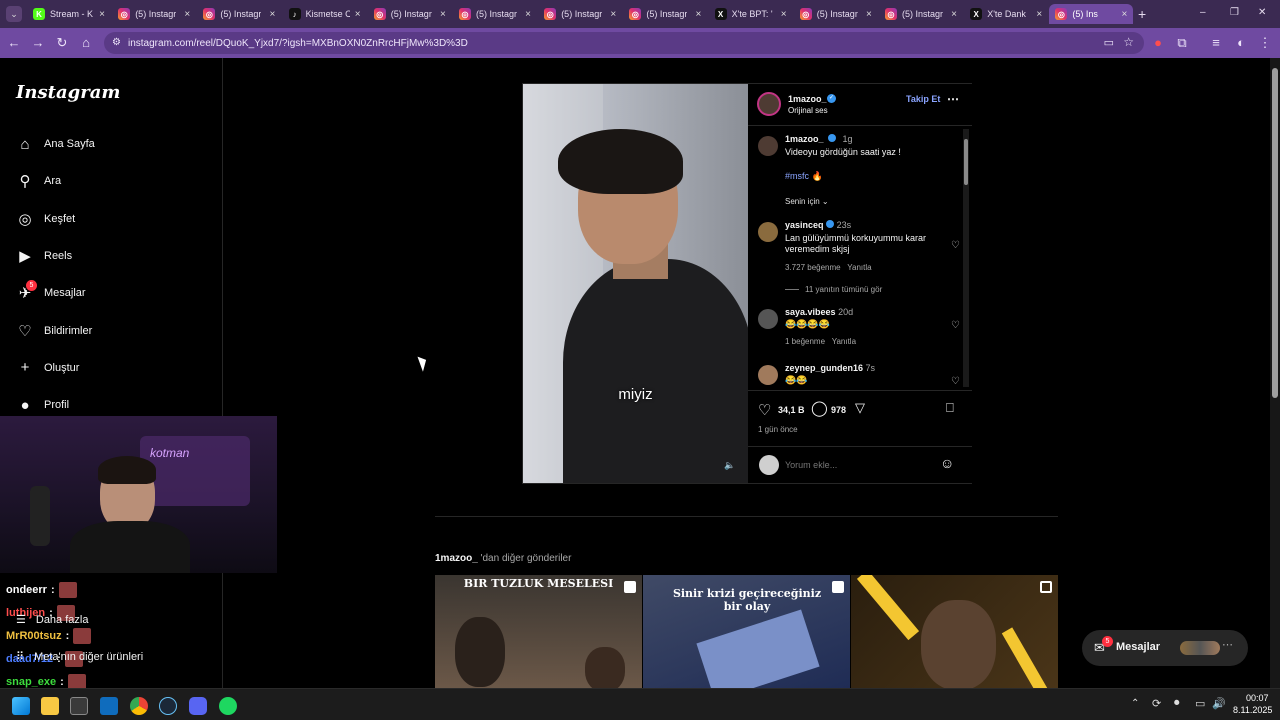 This screenshot has height=720, width=1280. Describe the element at coordinates (923, 99) in the screenshot. I see `follow-button: Takip Et` at that location.